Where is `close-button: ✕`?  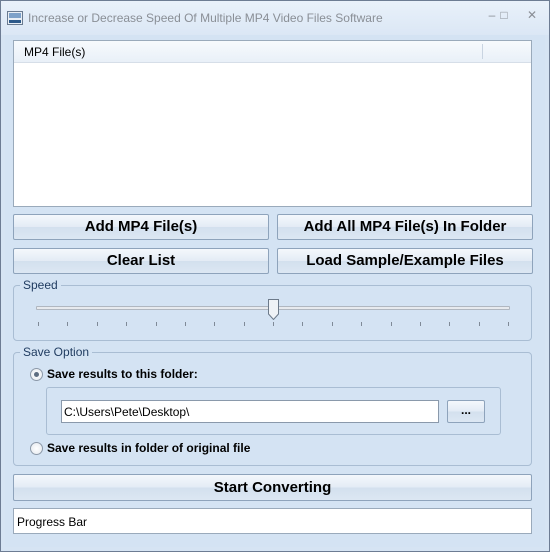 close-button: ✕ is located at coordinates (532, 15).